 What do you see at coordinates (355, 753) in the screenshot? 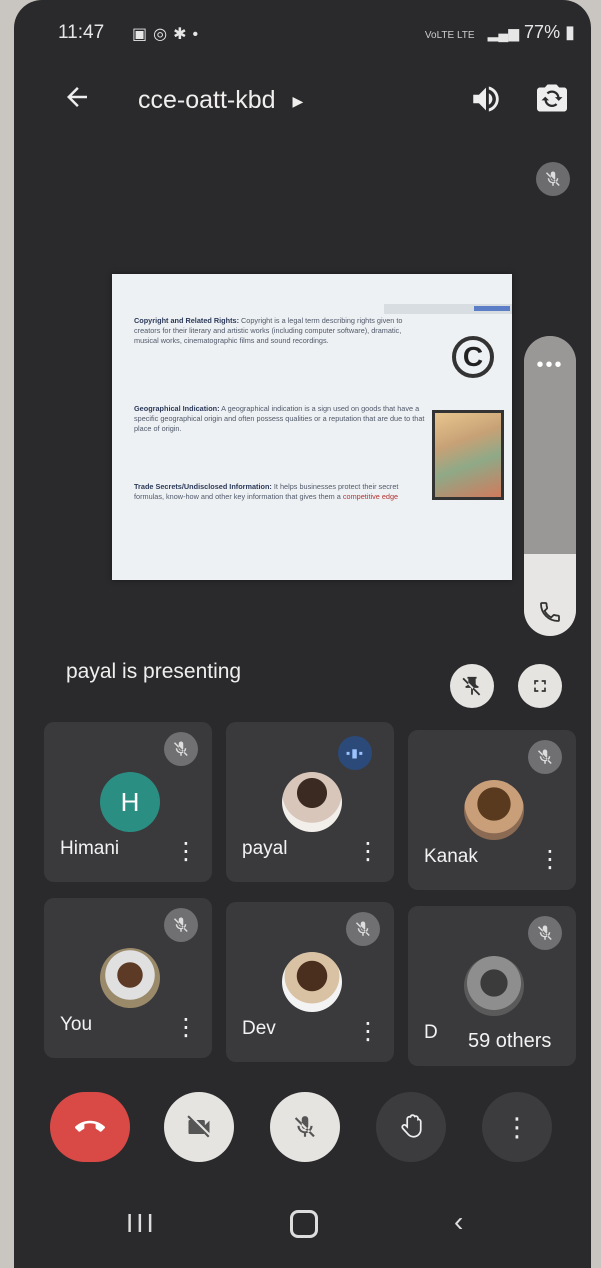
I see `speaking-indicator-icon: ▪▮▪` at bounding box center [355, 753].